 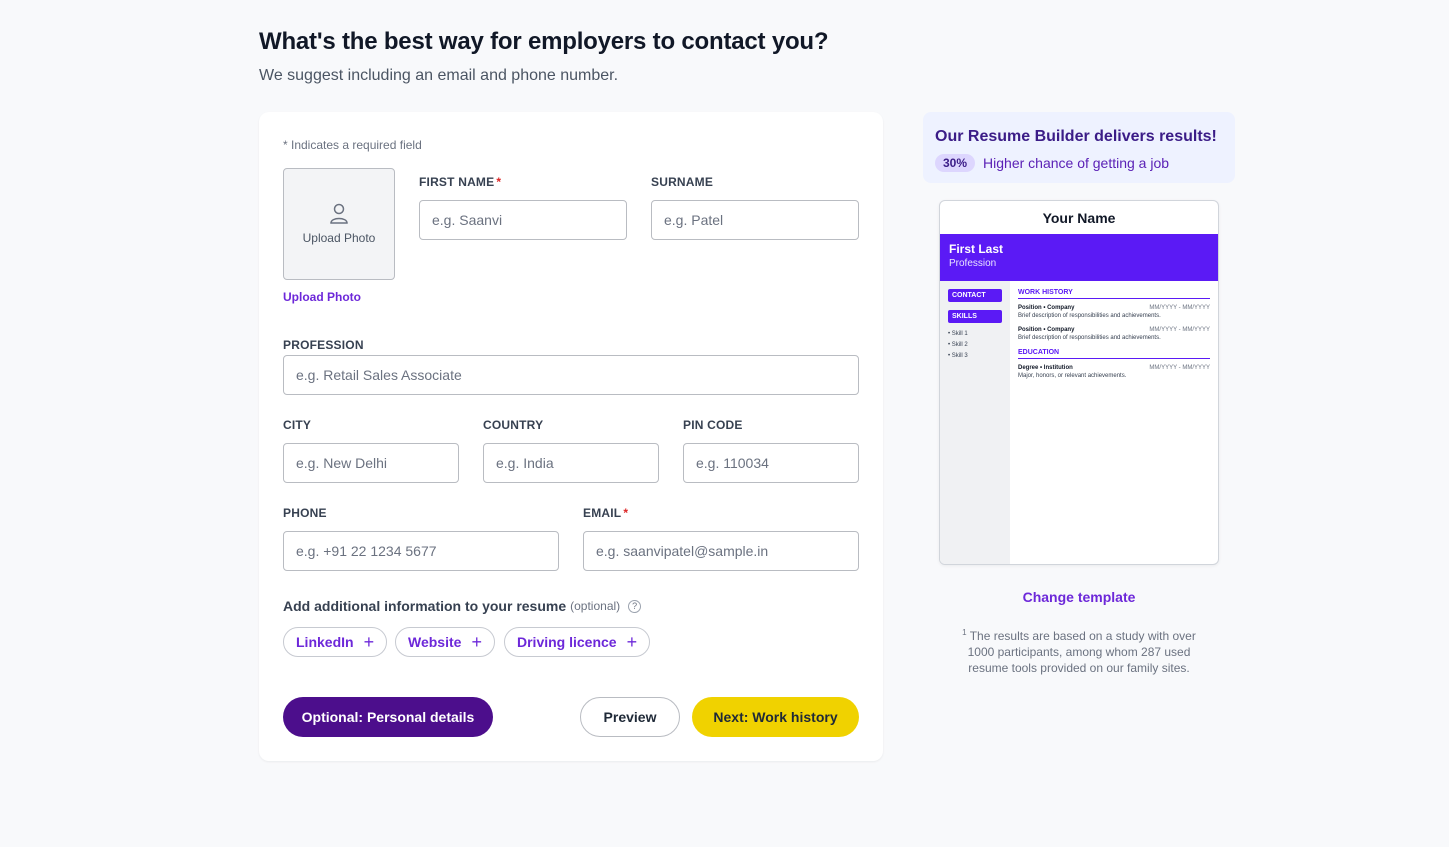 What do you see at coordinates (1079, 597) in the screenshot?
I see `change-template-link: Change template` at bounding box center [1079, 597].